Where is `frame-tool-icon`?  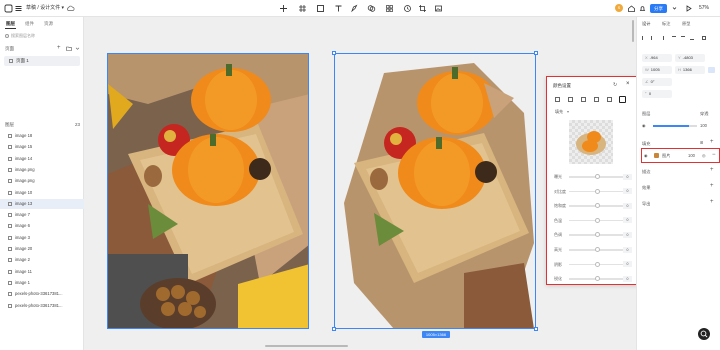 frame-tool-icon is located at coordinates (302, 8).